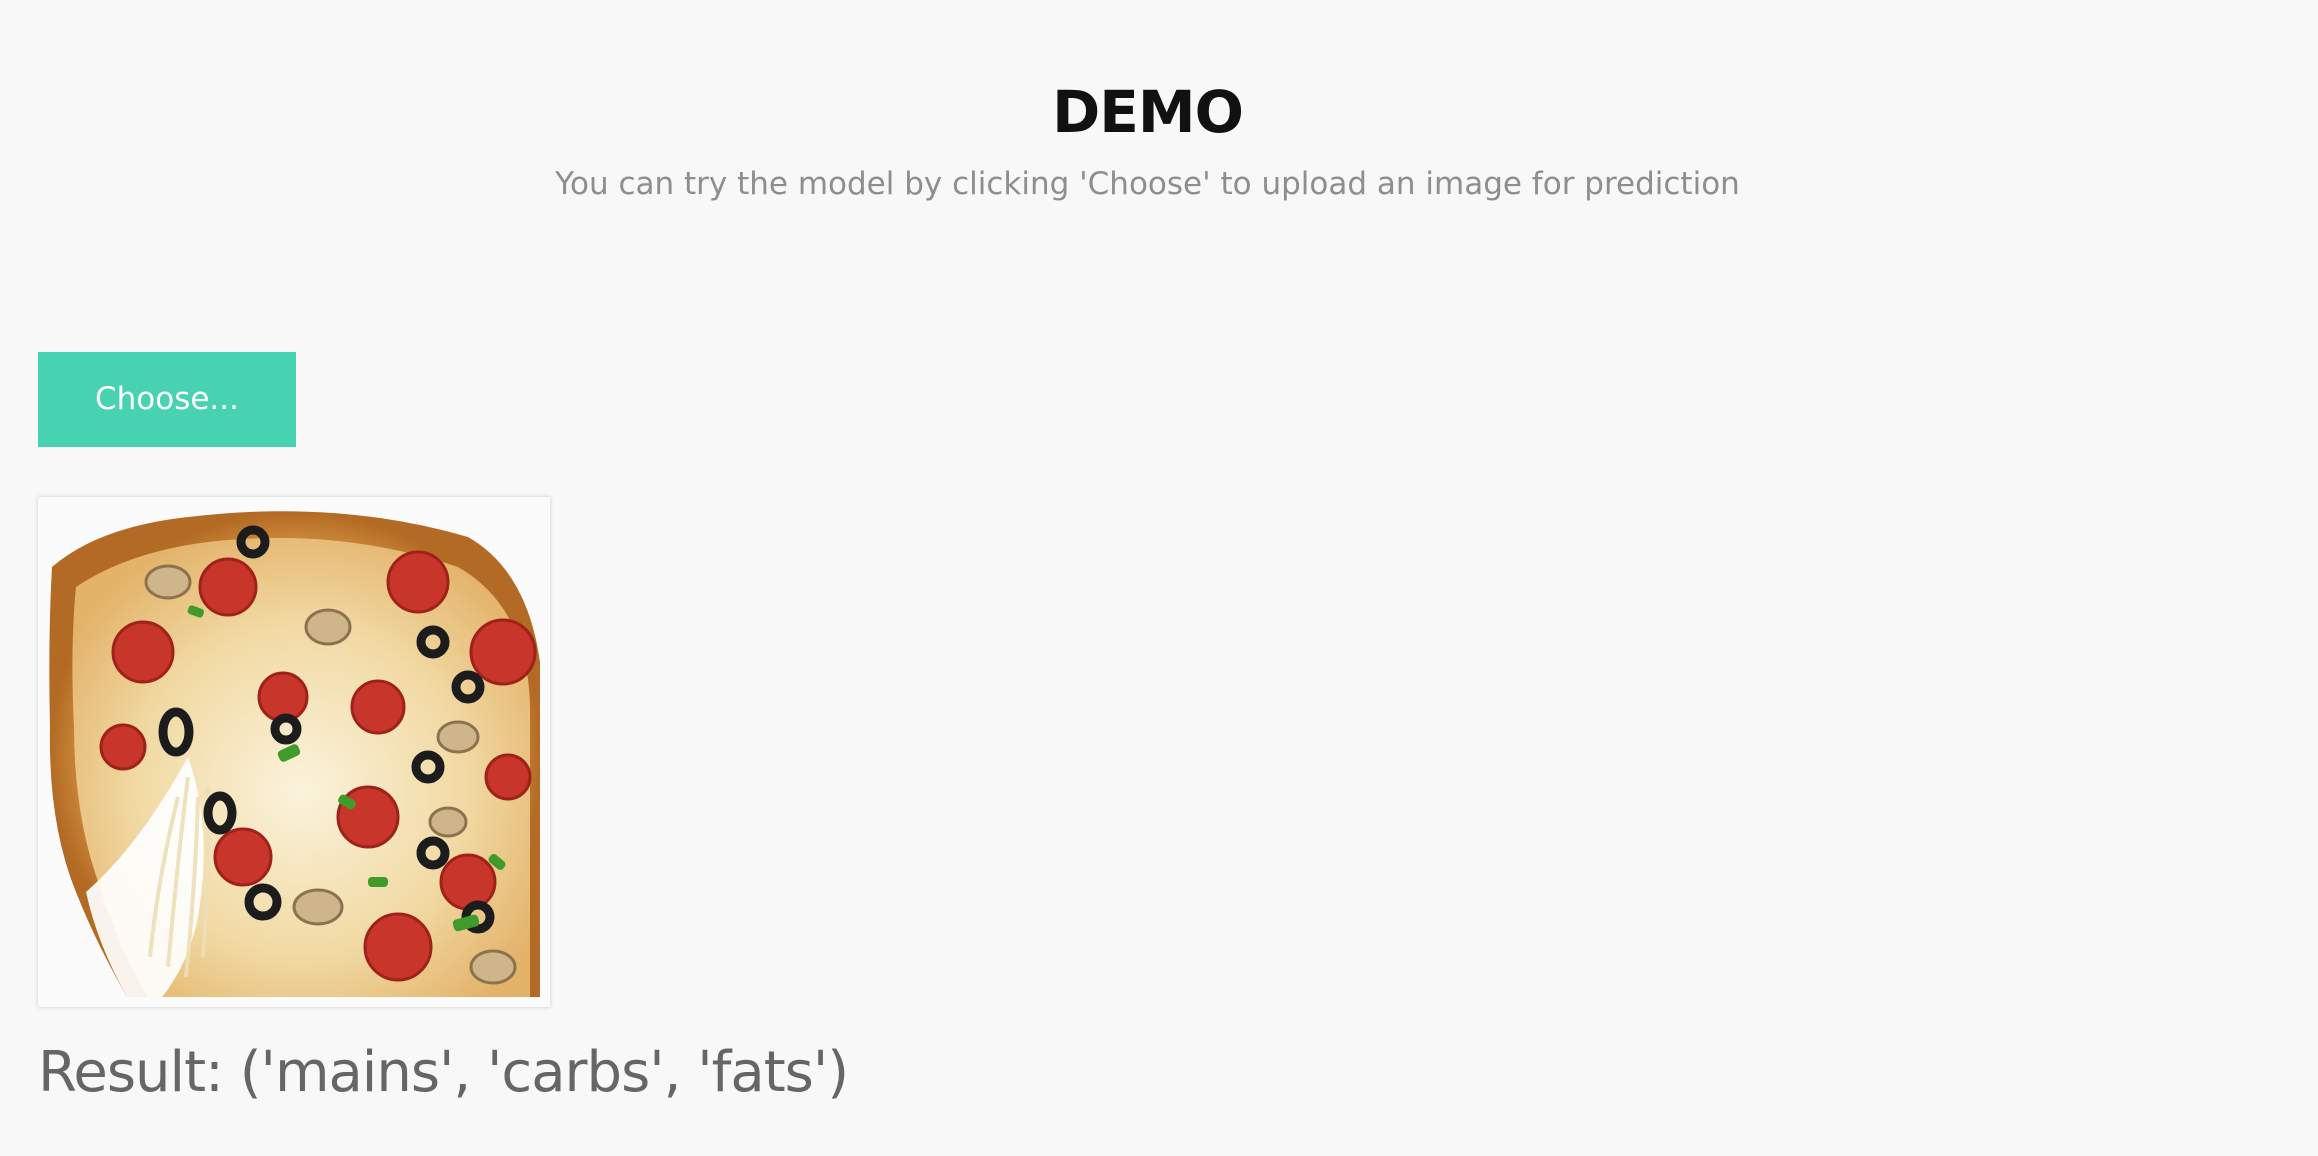 Image resolution: width=2318 pixels, height=1156 pixels. I want to click on page-title: DEMO, so click(1148, 112).